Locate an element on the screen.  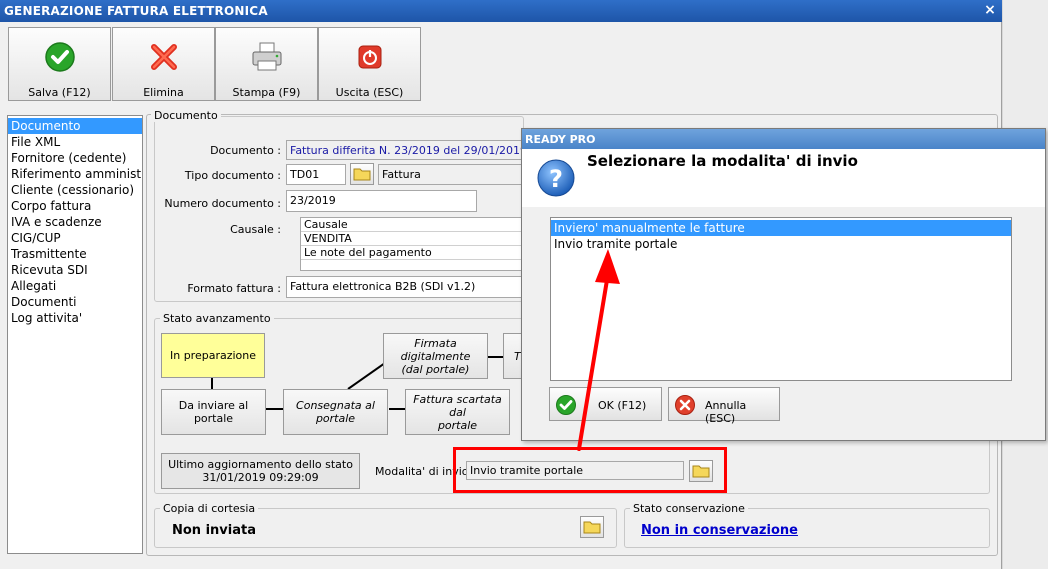
state-trasmessa-label: T is located at coordinates (517, 356).